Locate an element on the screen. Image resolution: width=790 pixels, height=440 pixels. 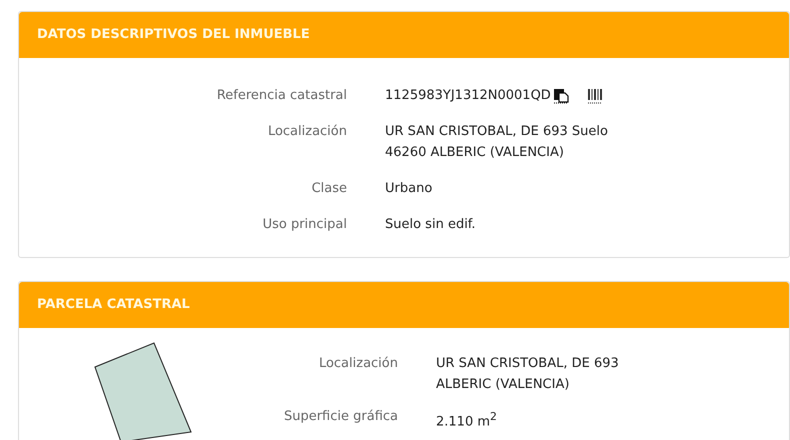
field-value: 1125983YJ1312N0001QD is located at coordinates (468, 96).